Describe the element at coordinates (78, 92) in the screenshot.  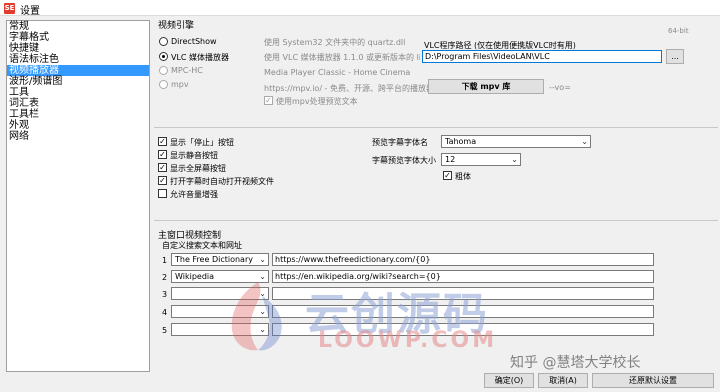
I see `sidebar-item-tools: 工具` at that location.